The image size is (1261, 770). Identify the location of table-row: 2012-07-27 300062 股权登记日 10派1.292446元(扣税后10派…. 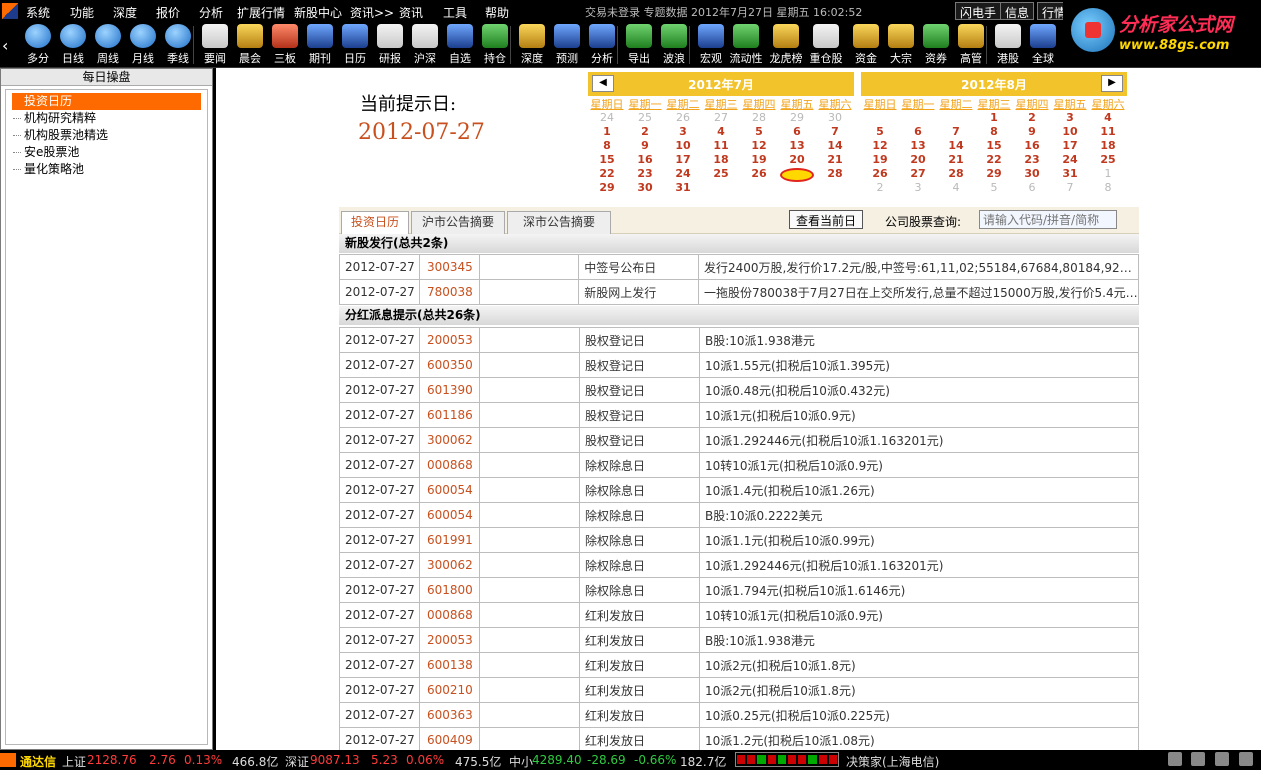
(739, 440).